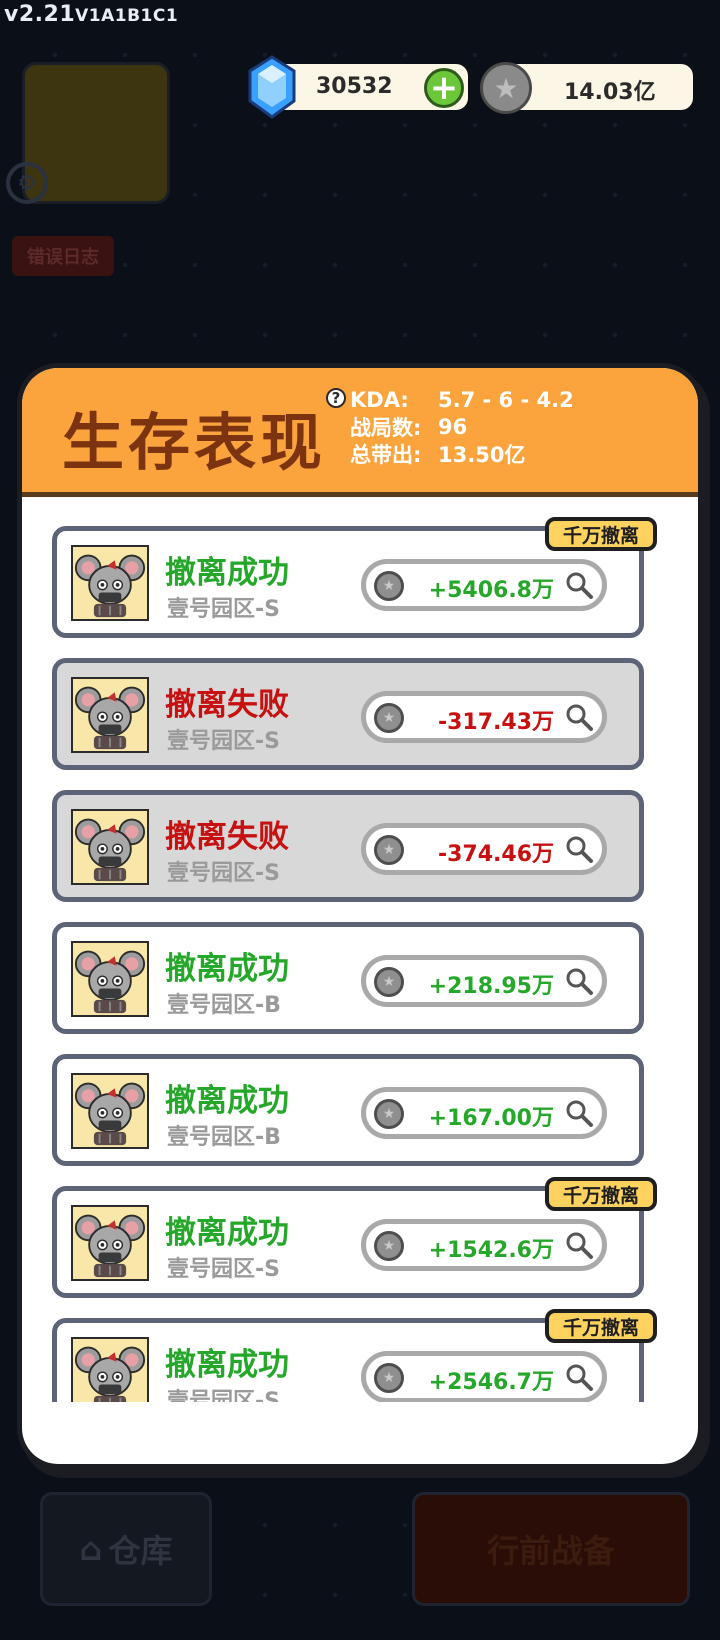 The width and height of the screenshot is (720, 1640). I want to click on home-icon: ⌂, so click(91, 1549).